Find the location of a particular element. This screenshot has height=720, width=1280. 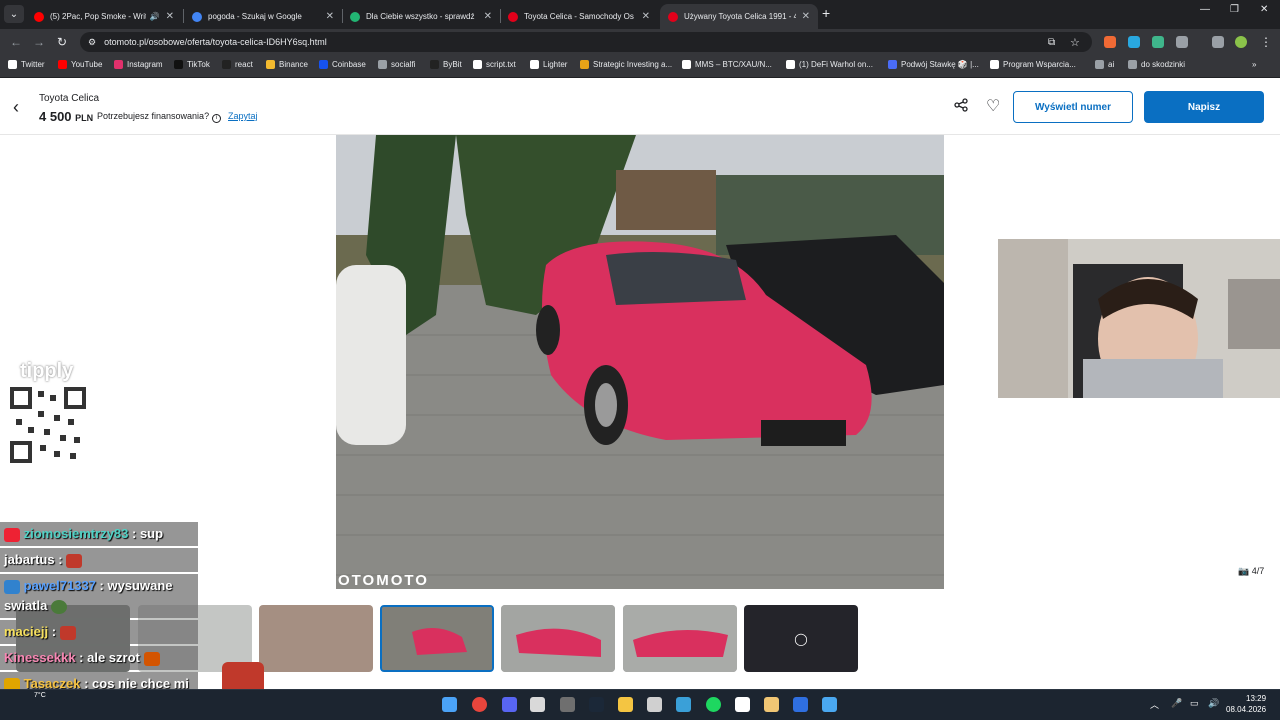

bookmark-item: ai is located at coordinates (1104, 64).